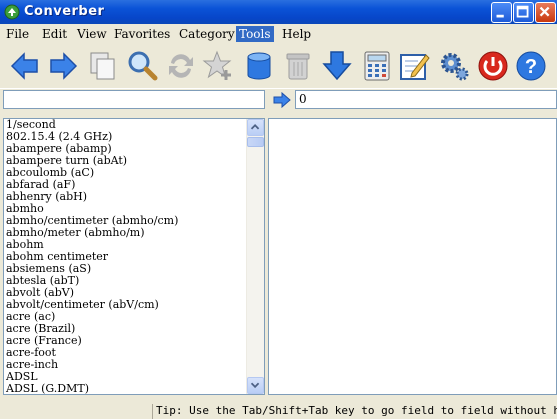 The width and height of the screenshot is (557, 419). I want to click on search-button, so click(142, 66).